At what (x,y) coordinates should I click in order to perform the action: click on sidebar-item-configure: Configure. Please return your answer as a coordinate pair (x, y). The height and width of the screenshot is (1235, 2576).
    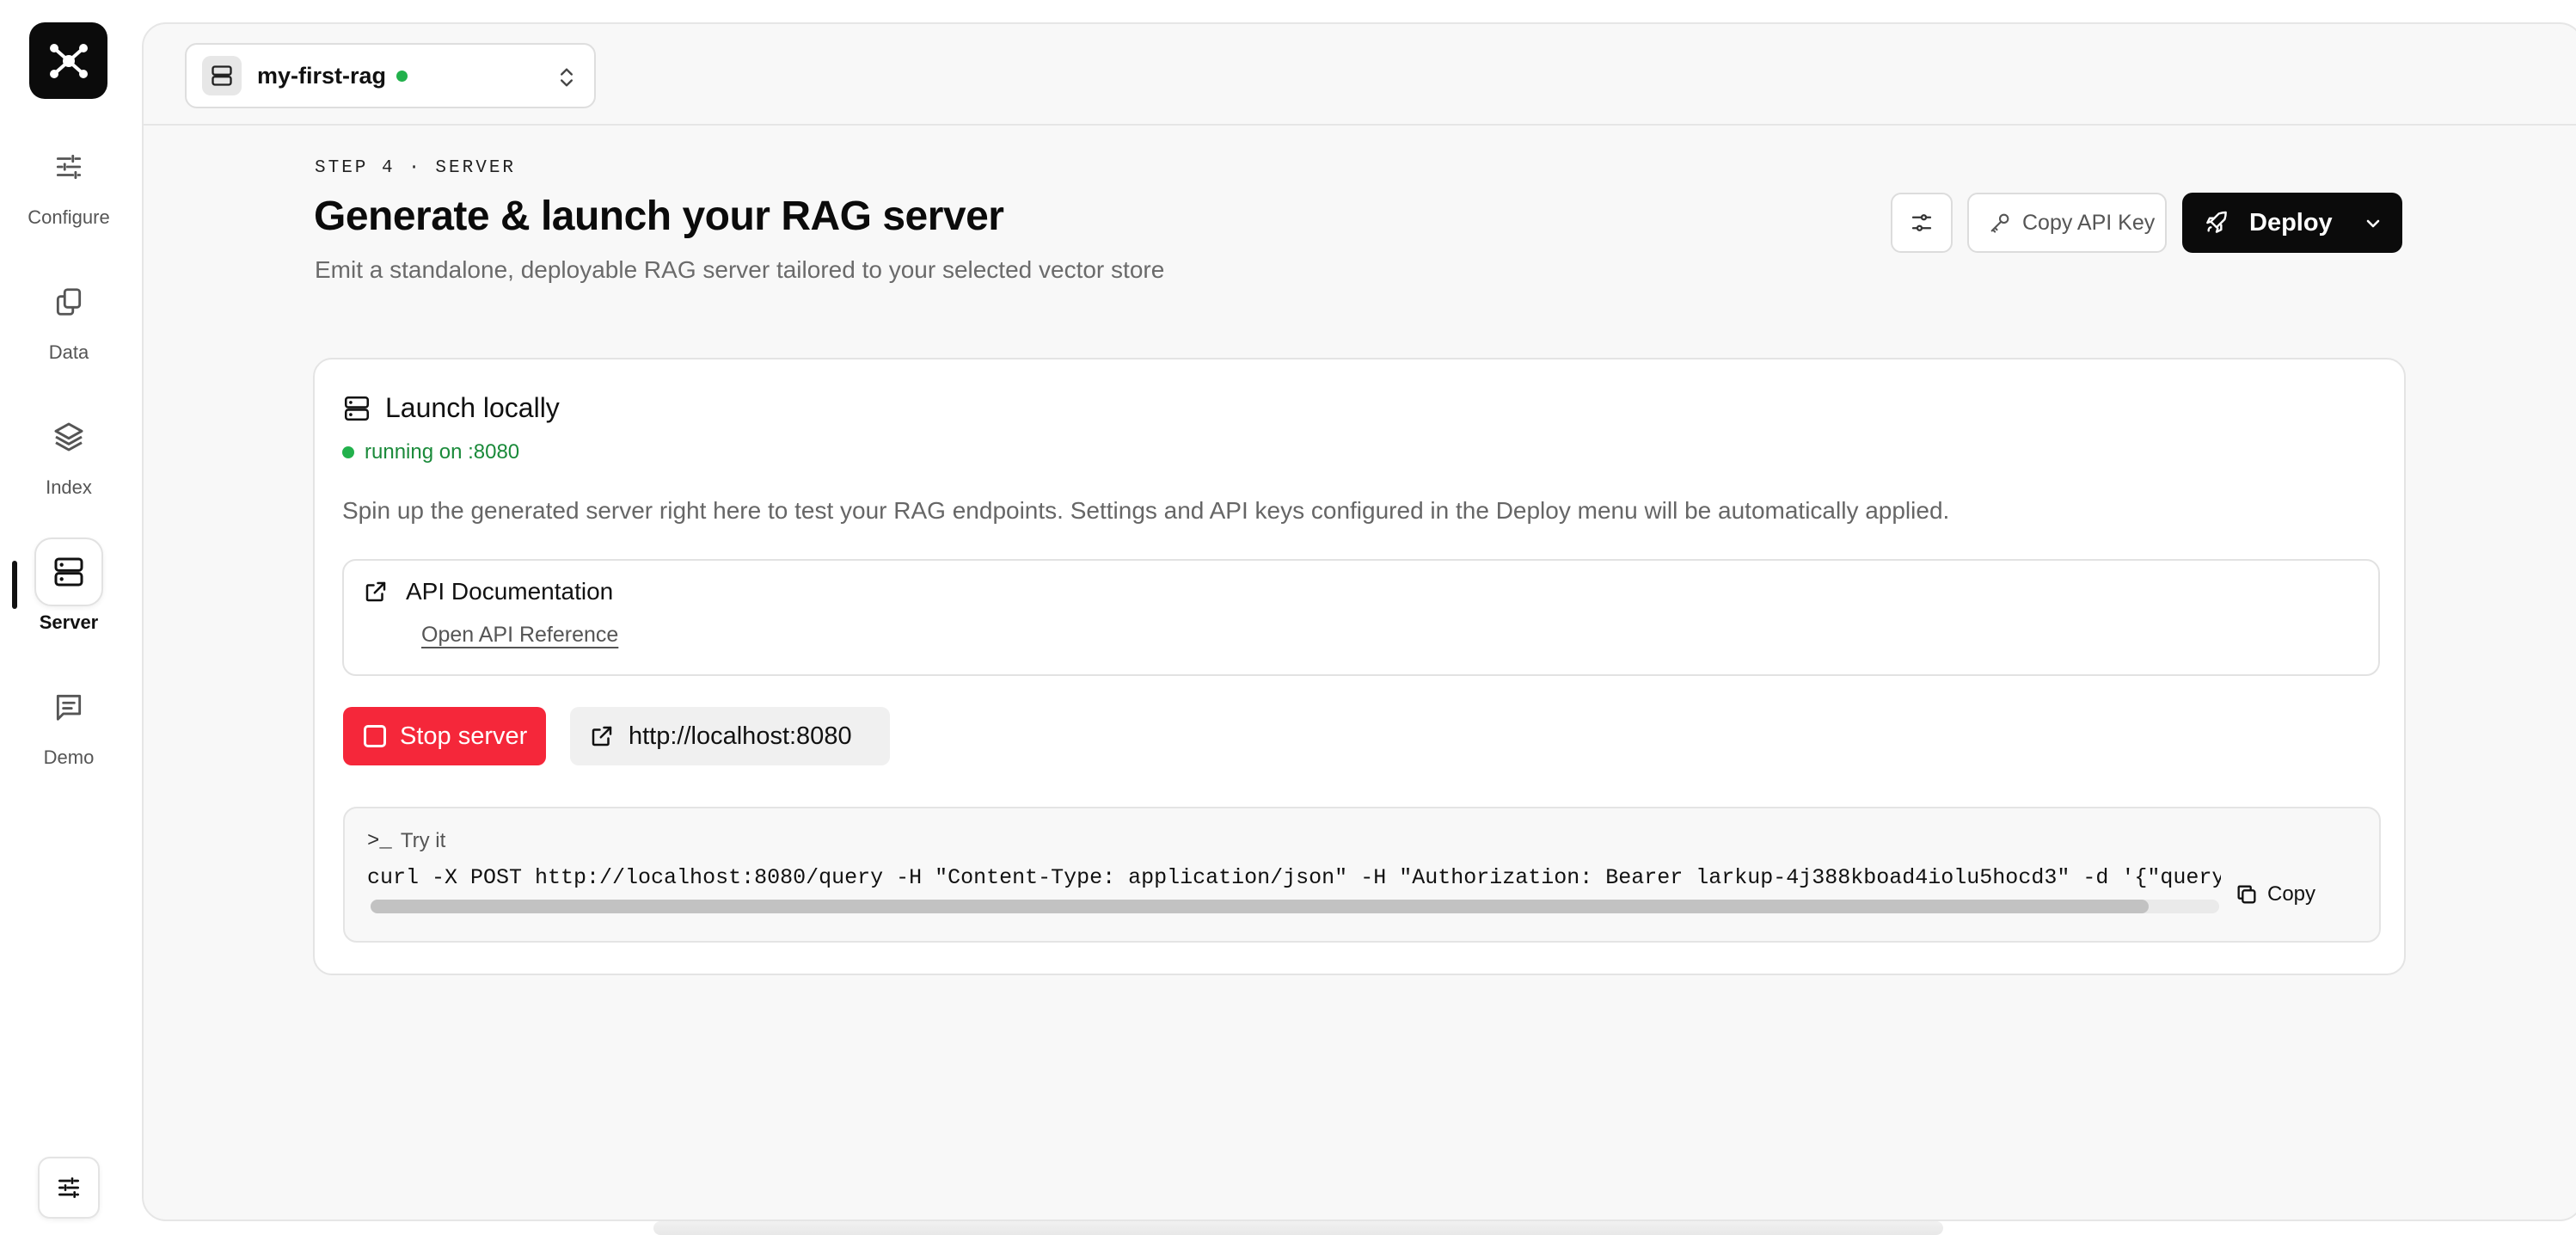
    Looking at the image, I should click on (69, 184).